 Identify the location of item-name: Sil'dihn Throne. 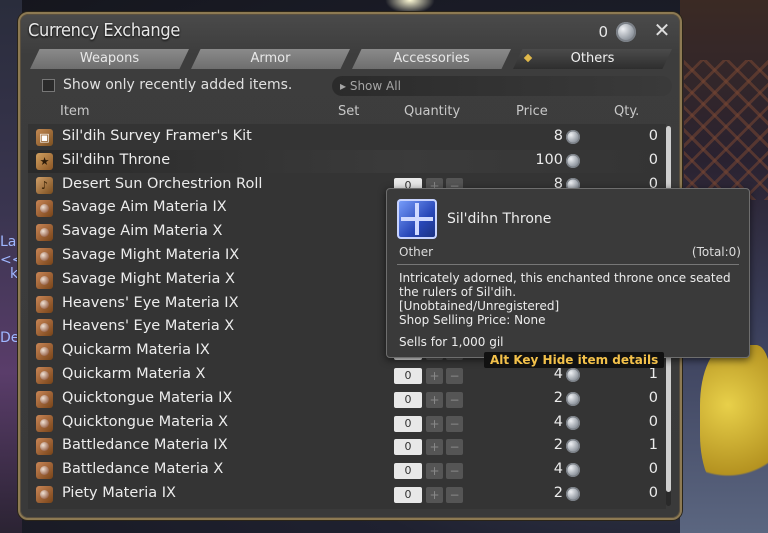
(116, 159).